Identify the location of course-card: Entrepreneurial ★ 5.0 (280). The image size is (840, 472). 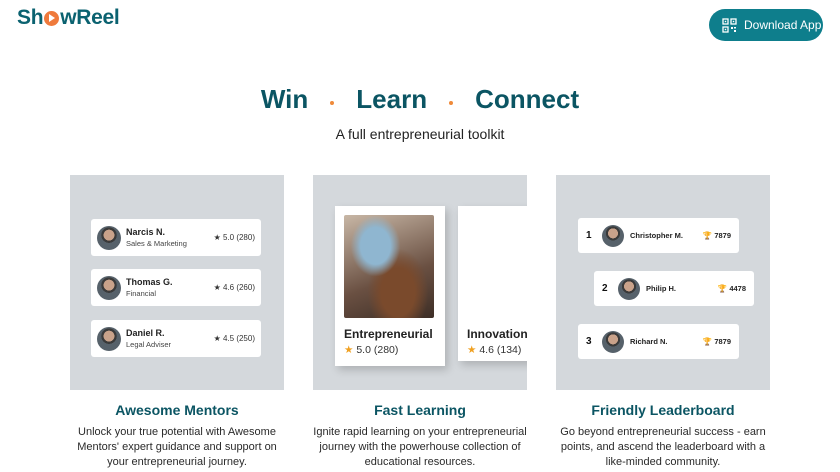
(390, 286).